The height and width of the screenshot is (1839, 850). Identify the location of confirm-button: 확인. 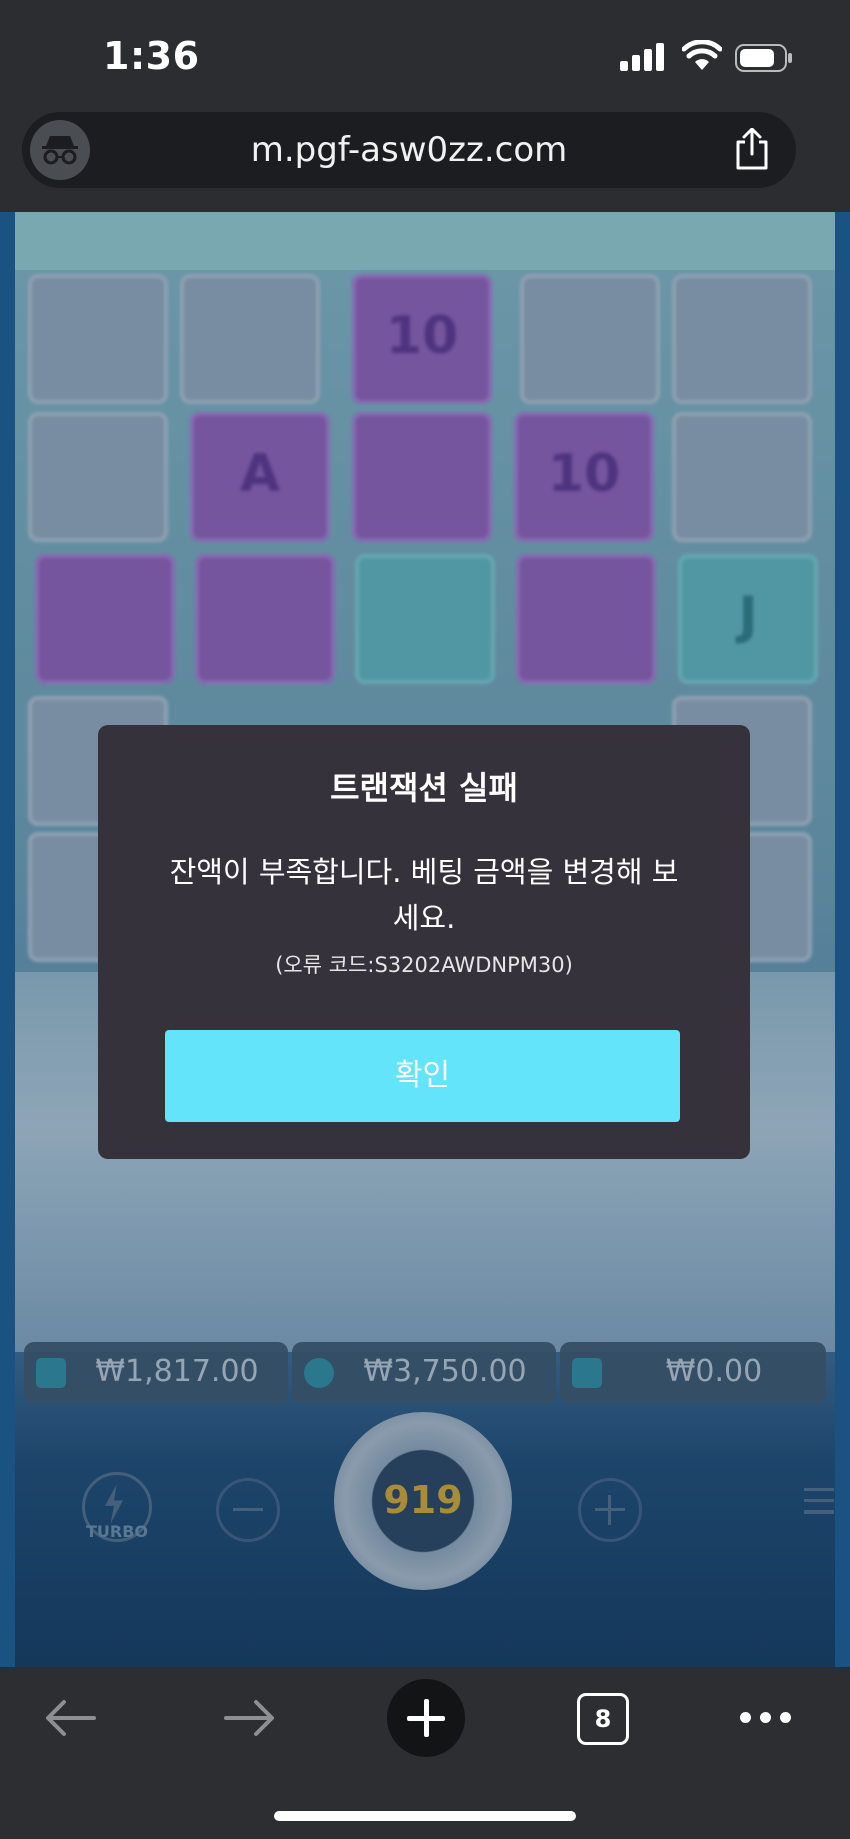
(422, 1076).